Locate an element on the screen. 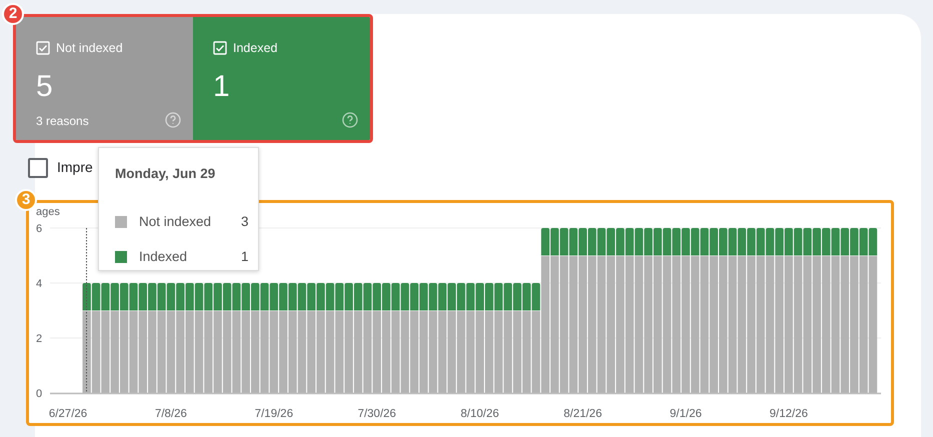 Image resolution: width=933 pixels, height=437 pixels. axis-tick-label: 6/27/26 is located at coordinates (68, 414).